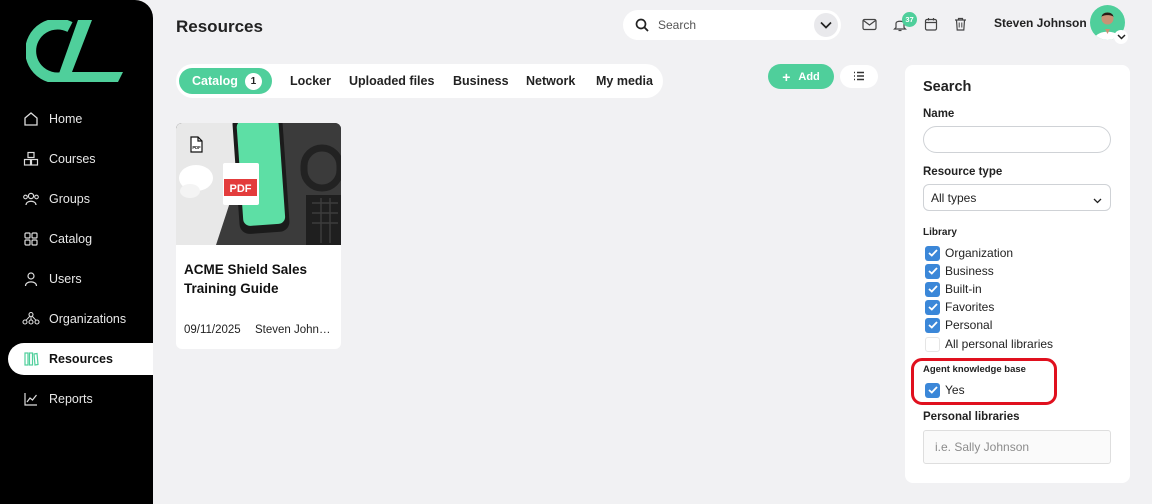 Image resolution: width=1152 pixels, height=504 pixels. Describe the element at coordinates (69, 199) in the screenshot. I see `sidebar-item-label: Groups` at that location.